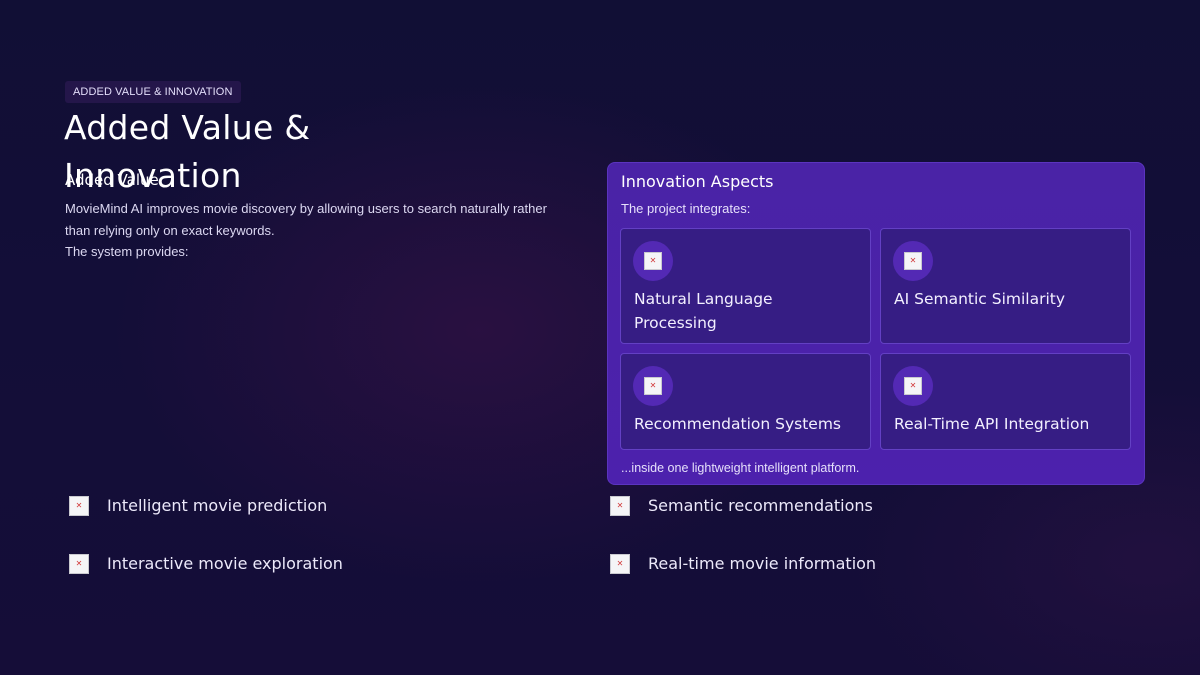 The image size is (1200, 675). Describe the element at coordinates (738, 424) in the screenshot. I see `innovation-card-label: Recommendation Systems` at that location.